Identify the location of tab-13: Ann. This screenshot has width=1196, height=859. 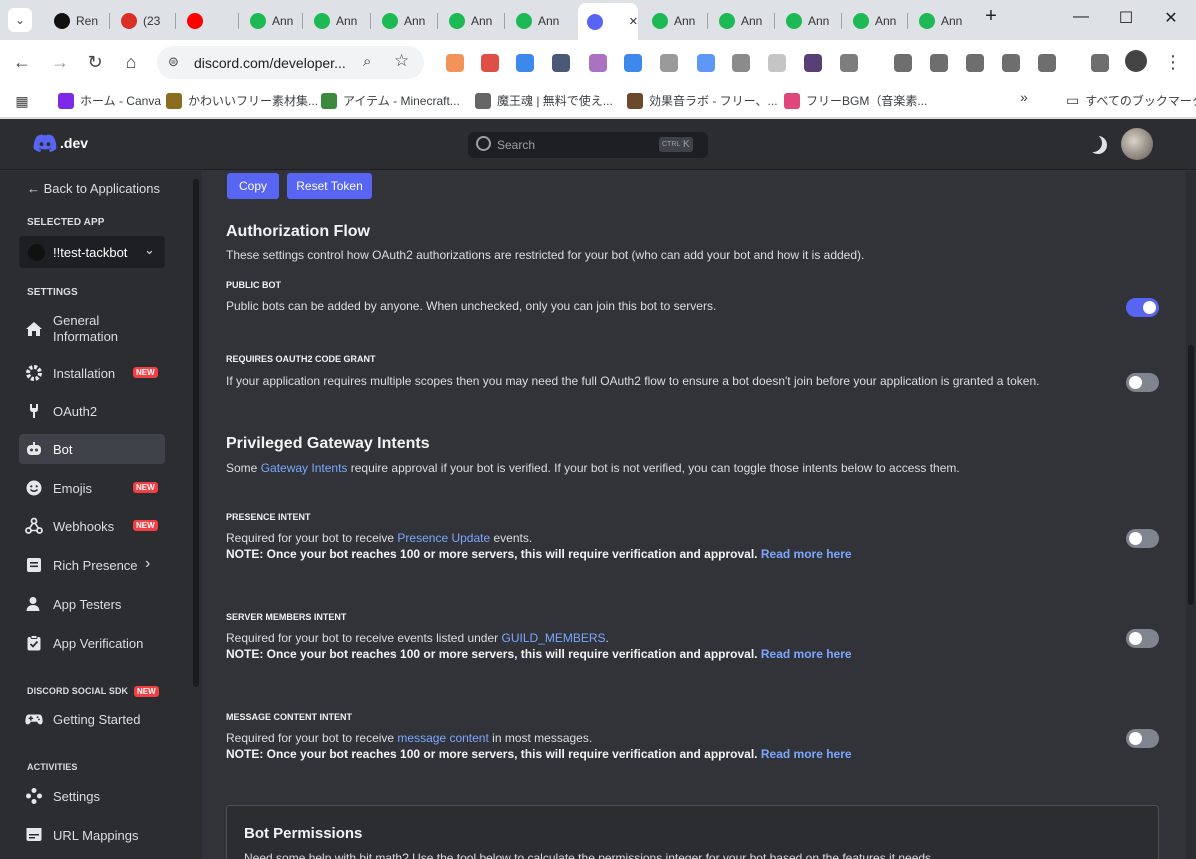
(941, 20).